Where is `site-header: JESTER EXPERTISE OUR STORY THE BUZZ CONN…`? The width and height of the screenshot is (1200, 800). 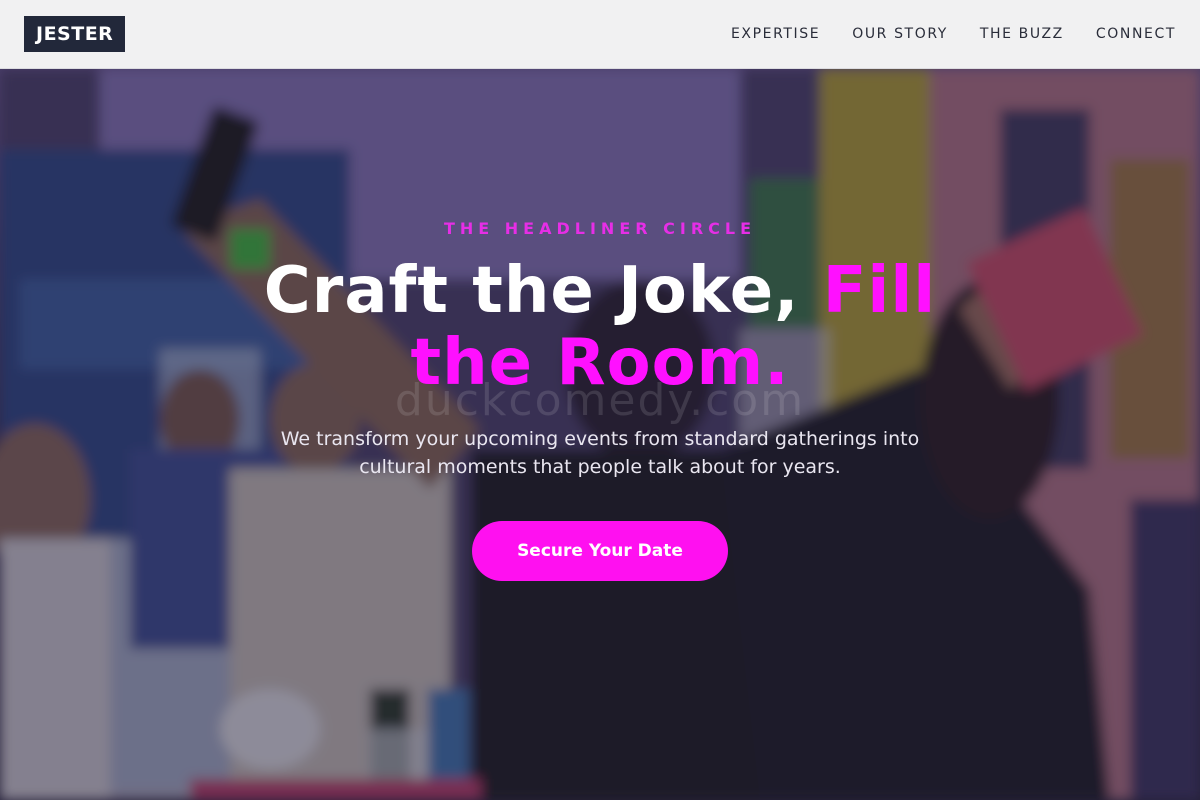 site-header: JESTER EXPERTISE OUR STORY THE BUZZ CONN… is located at coordinates (600, 34).